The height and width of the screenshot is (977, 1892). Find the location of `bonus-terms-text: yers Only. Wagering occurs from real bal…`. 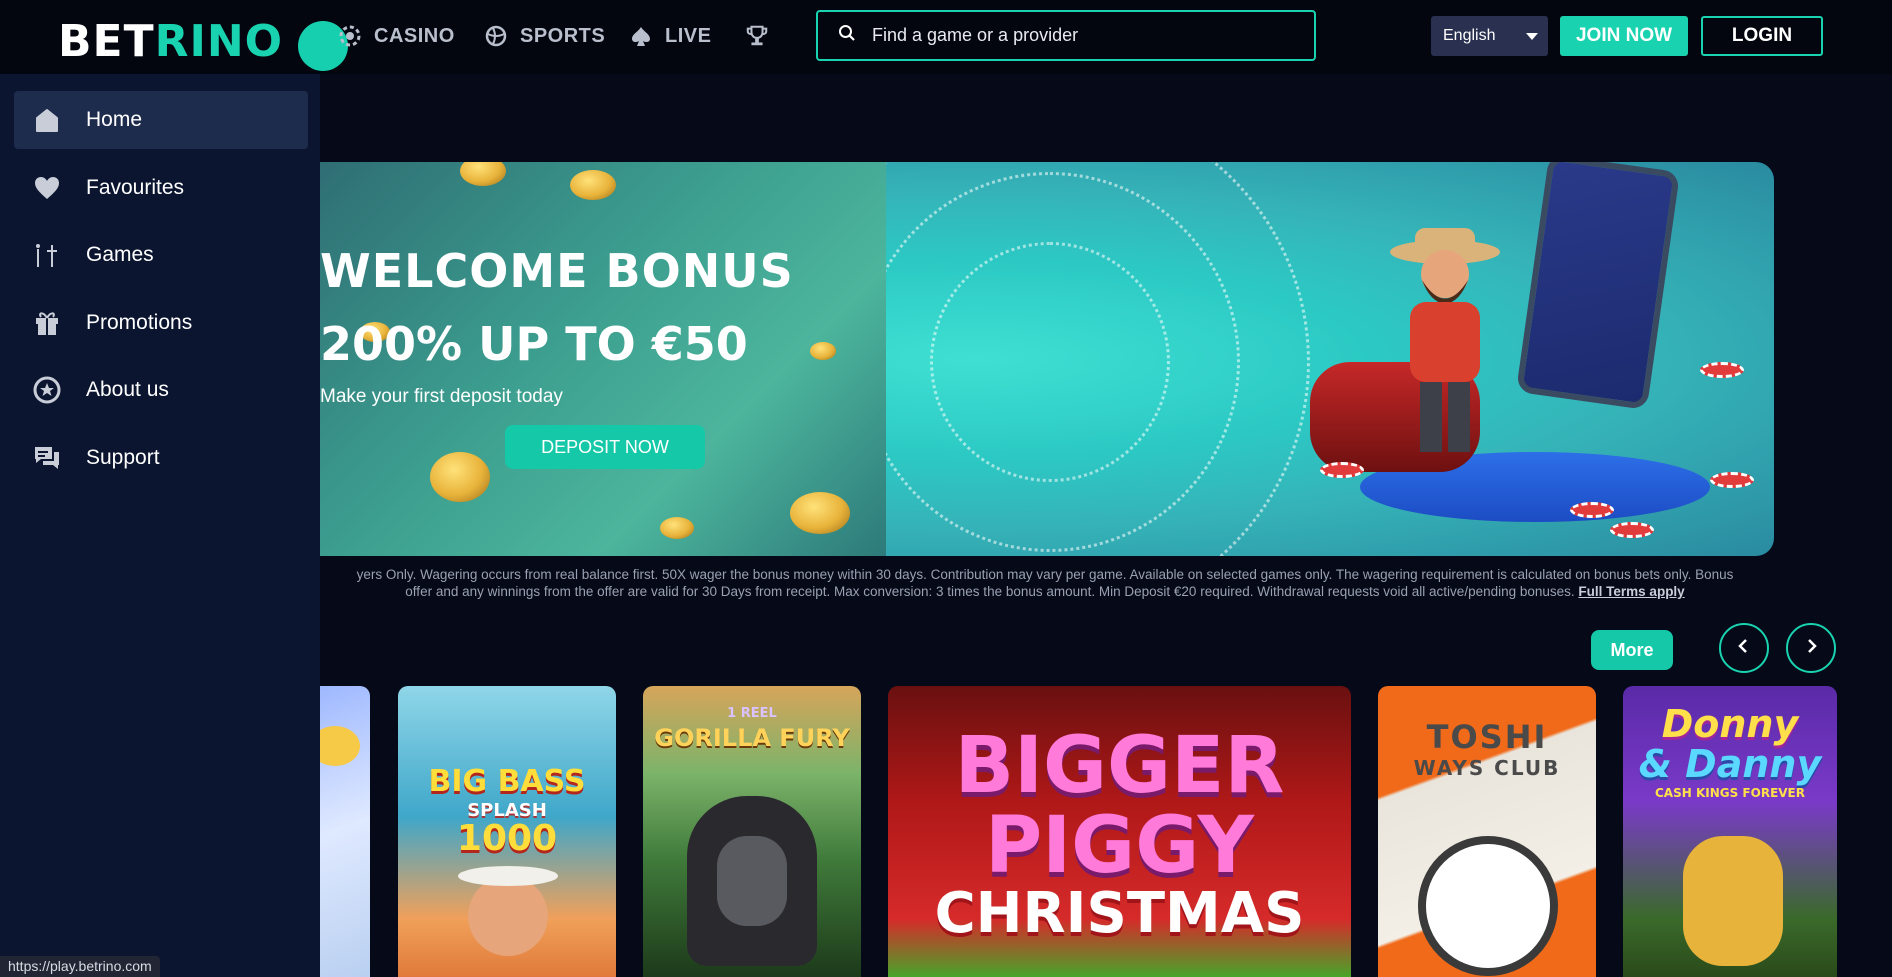

bonus-terms-text: yers Only. Wagering occurs from real bal… is located at coordinates (1045, 583).